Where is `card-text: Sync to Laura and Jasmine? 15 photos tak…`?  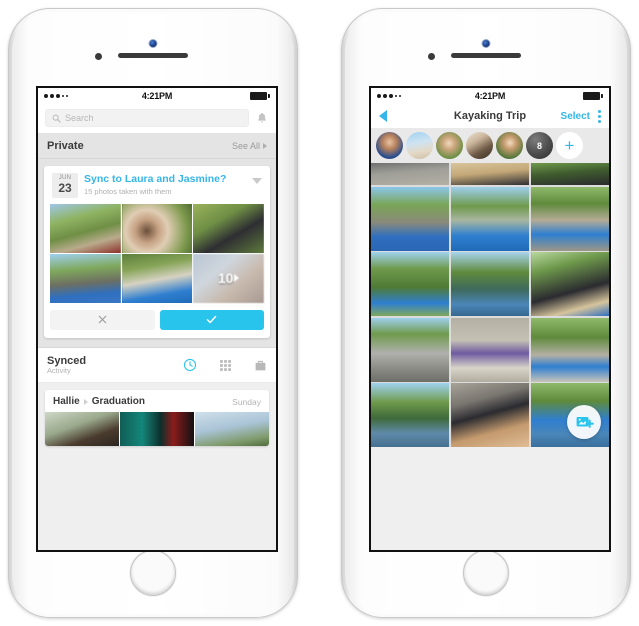
card-text: Sync to Laura and Jasmine? 15 photos tak… is located at coordinates (165, 184).